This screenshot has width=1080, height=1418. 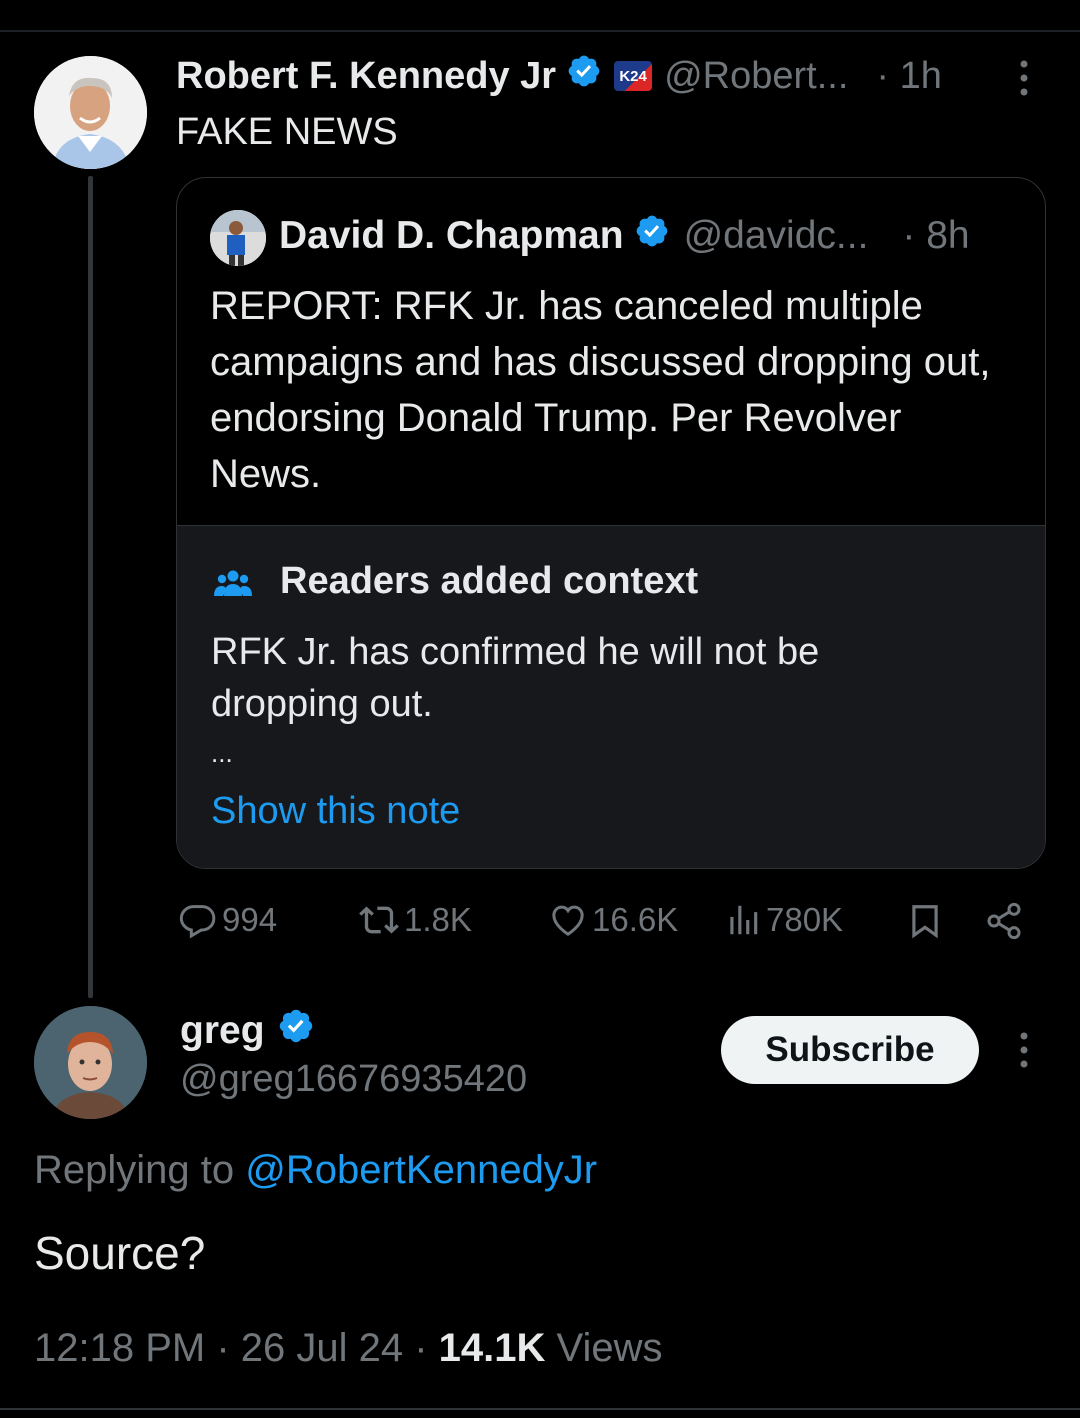 I want to click on main-tweet-time: · 1h, so click(x=908, y=76).